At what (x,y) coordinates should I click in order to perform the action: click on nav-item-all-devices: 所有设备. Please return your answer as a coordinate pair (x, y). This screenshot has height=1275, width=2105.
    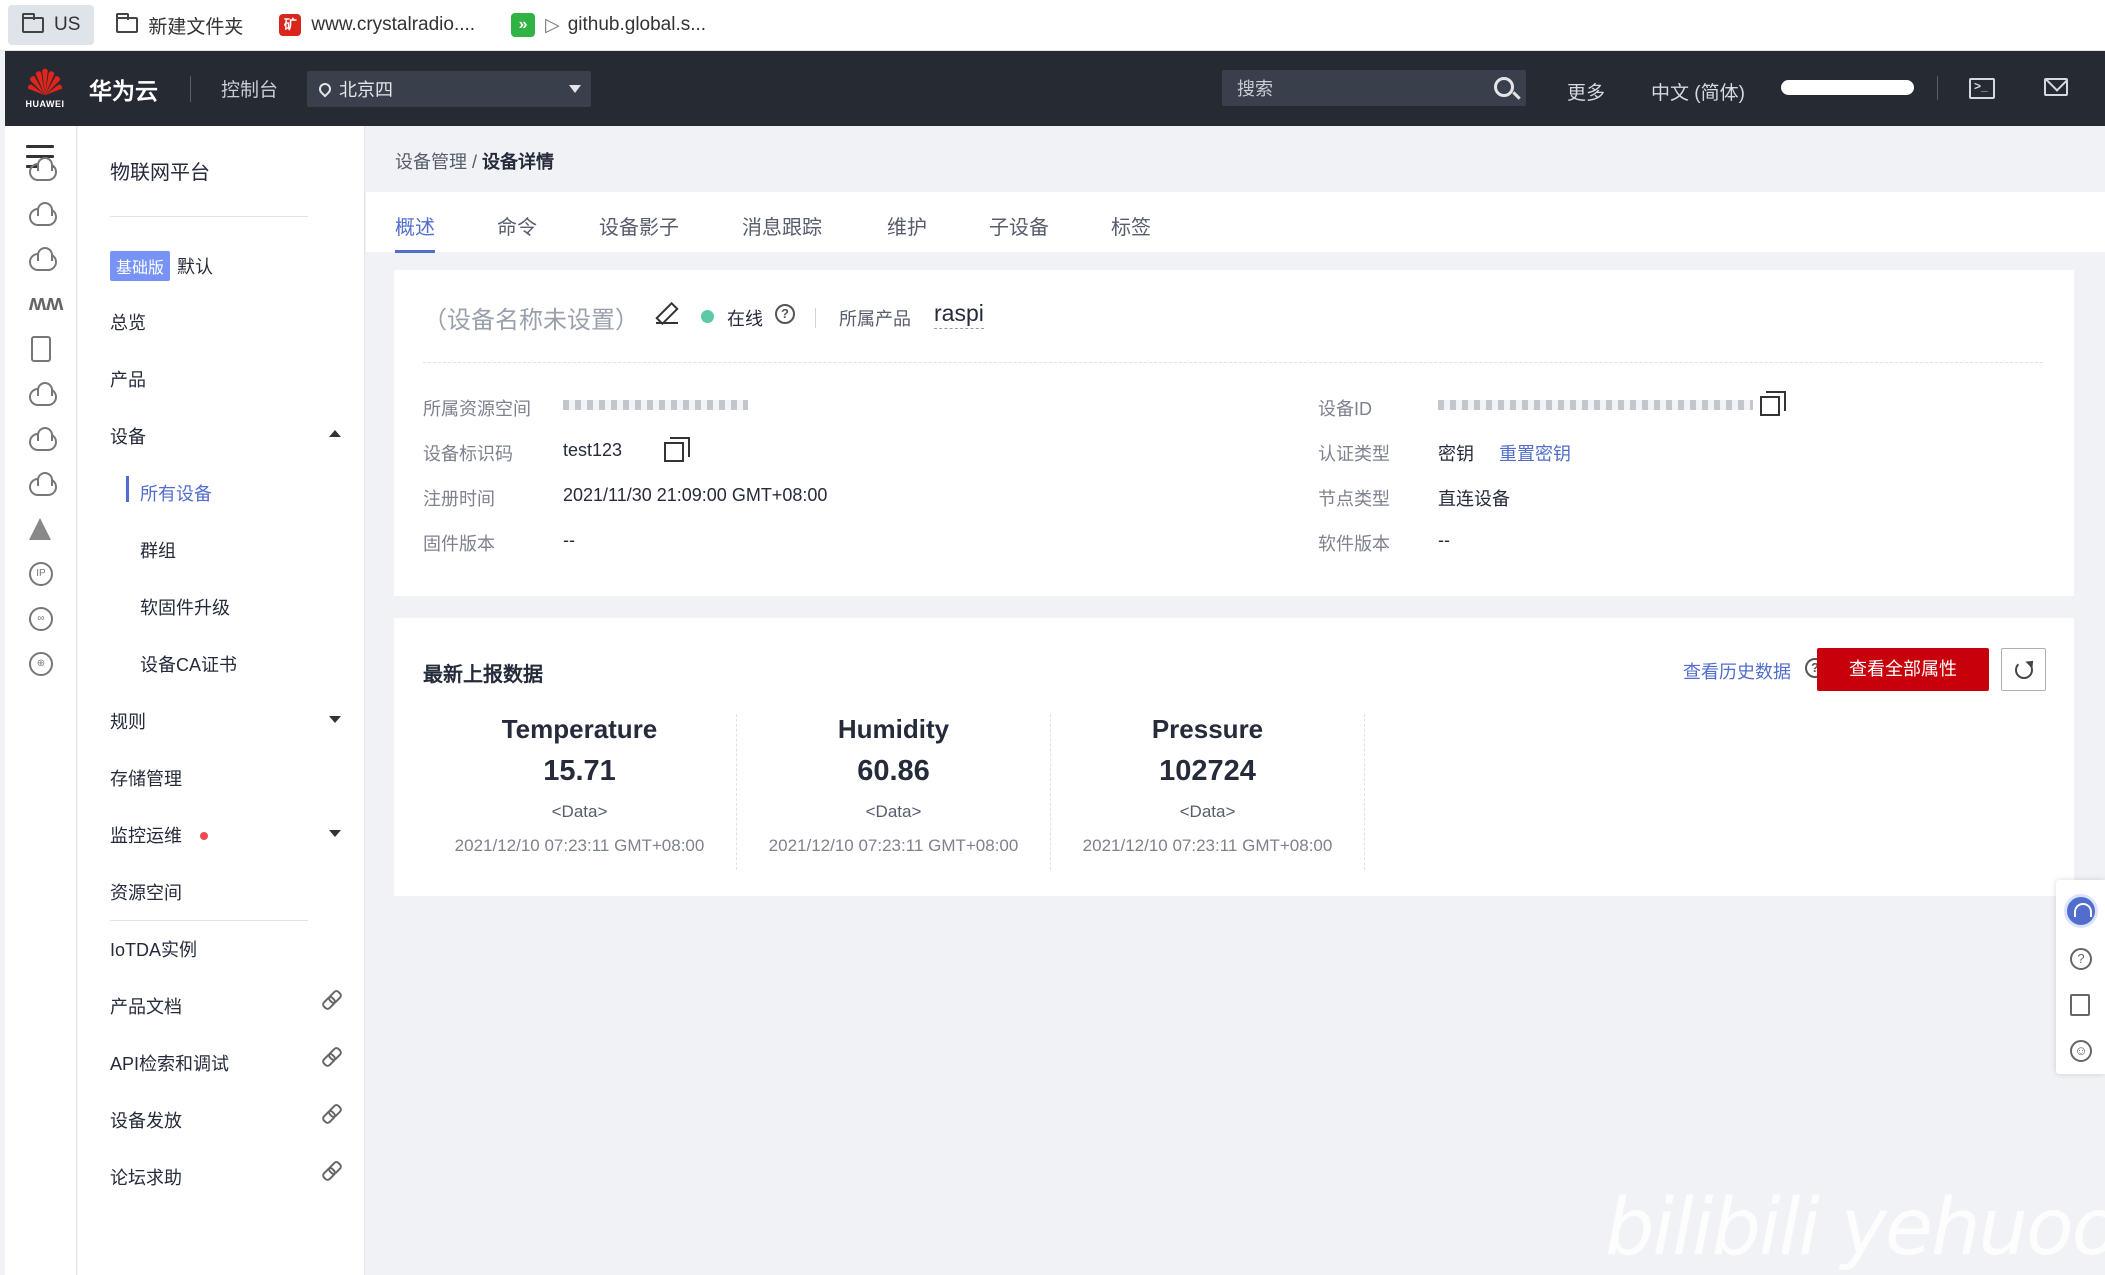
    Looking at the image, I should click on (169, 491).